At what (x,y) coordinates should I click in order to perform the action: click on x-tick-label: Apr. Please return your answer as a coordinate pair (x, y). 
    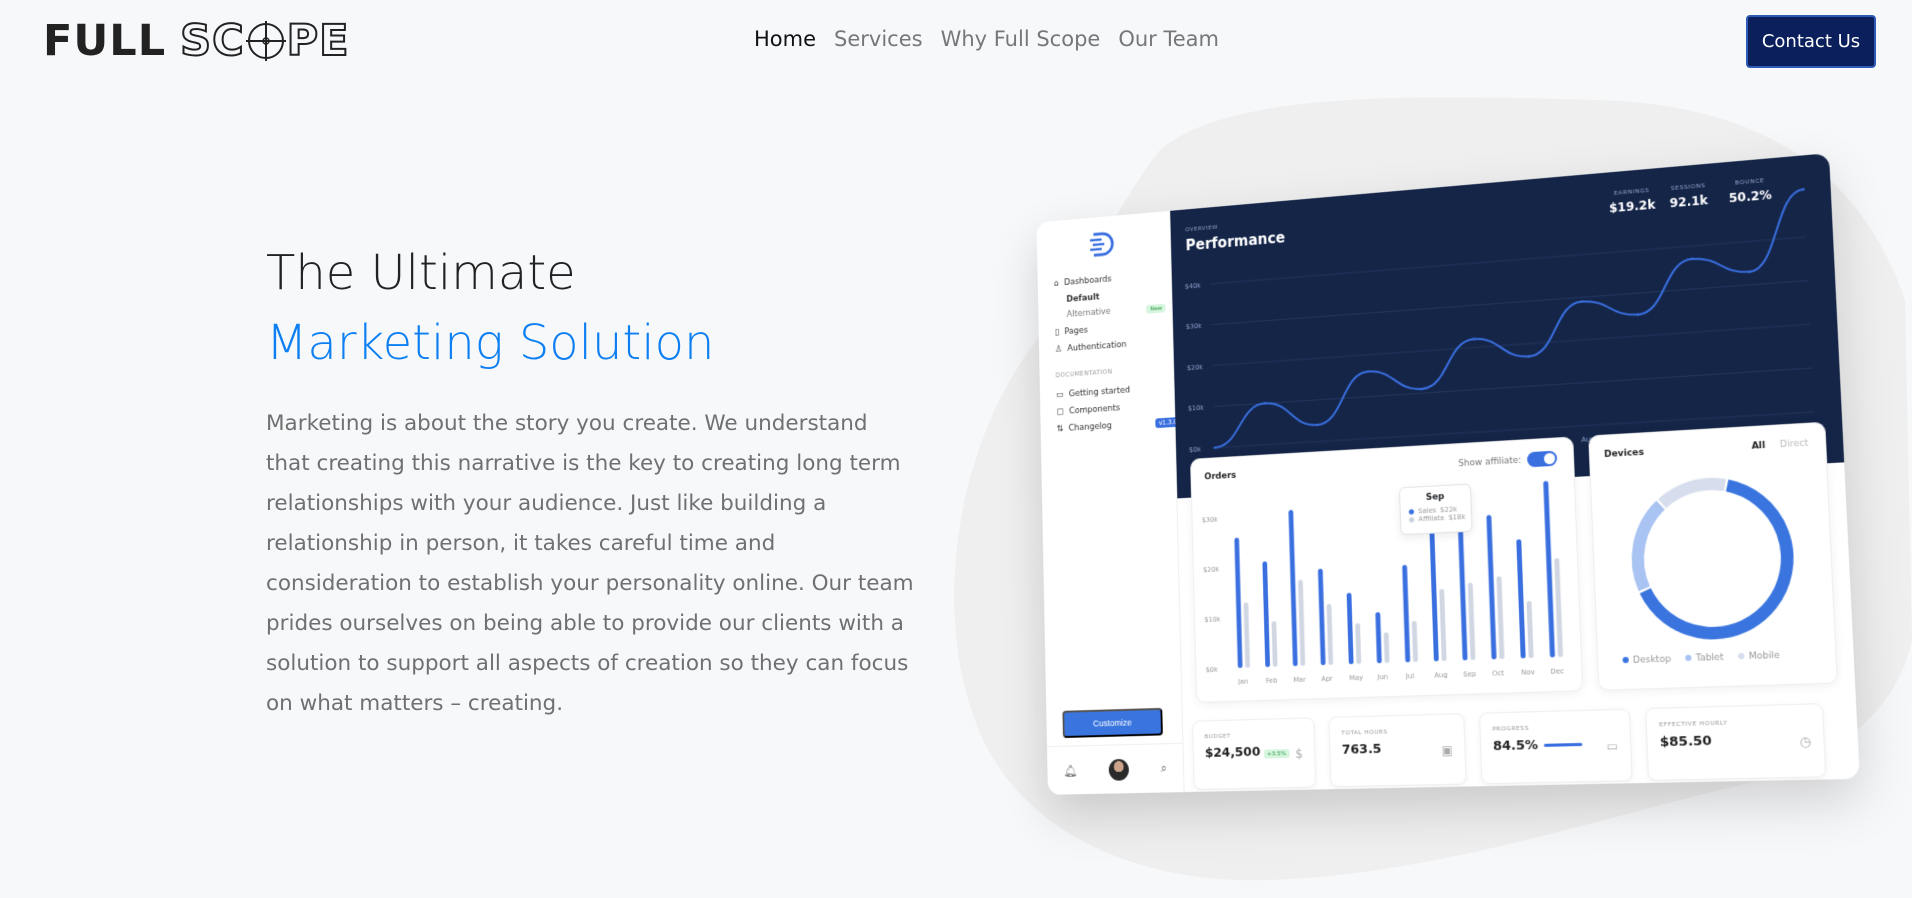
    Looking at the image, I should click on (1327, 679).